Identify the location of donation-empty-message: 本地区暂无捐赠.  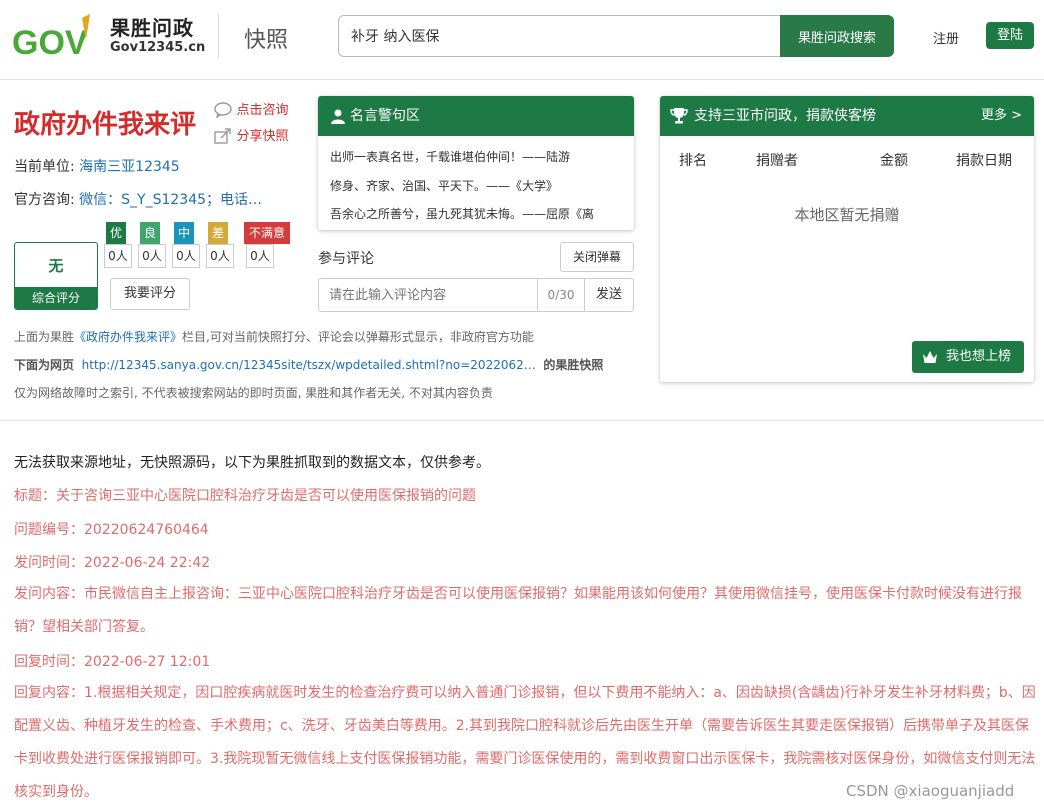
(847, 215).